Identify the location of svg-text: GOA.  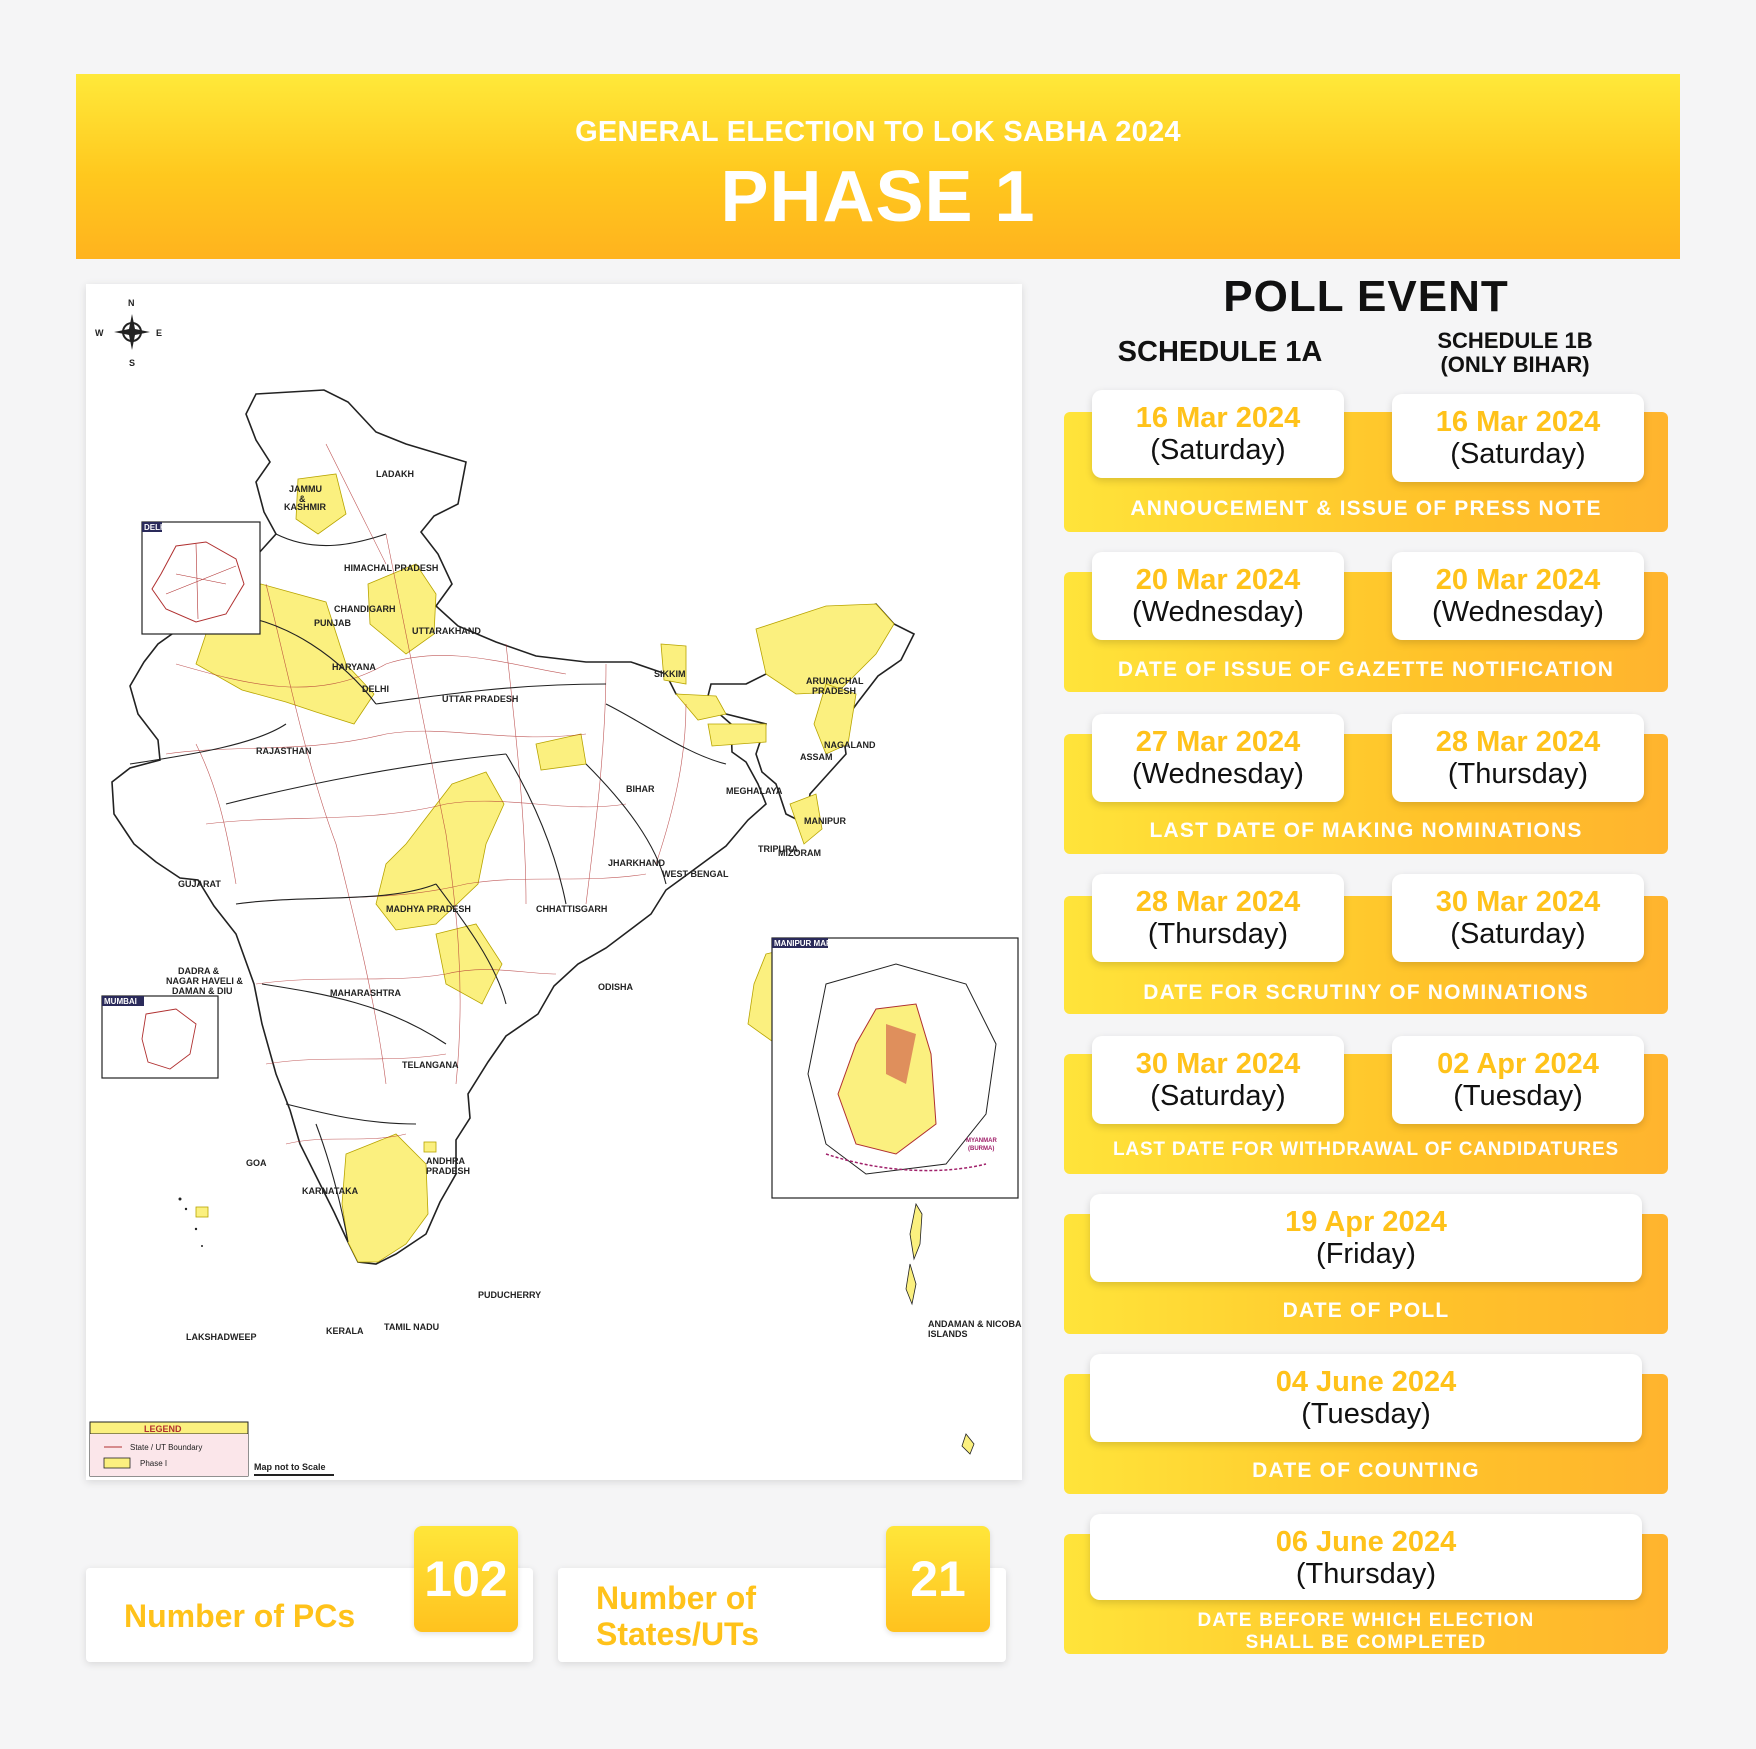
(256, 1163).